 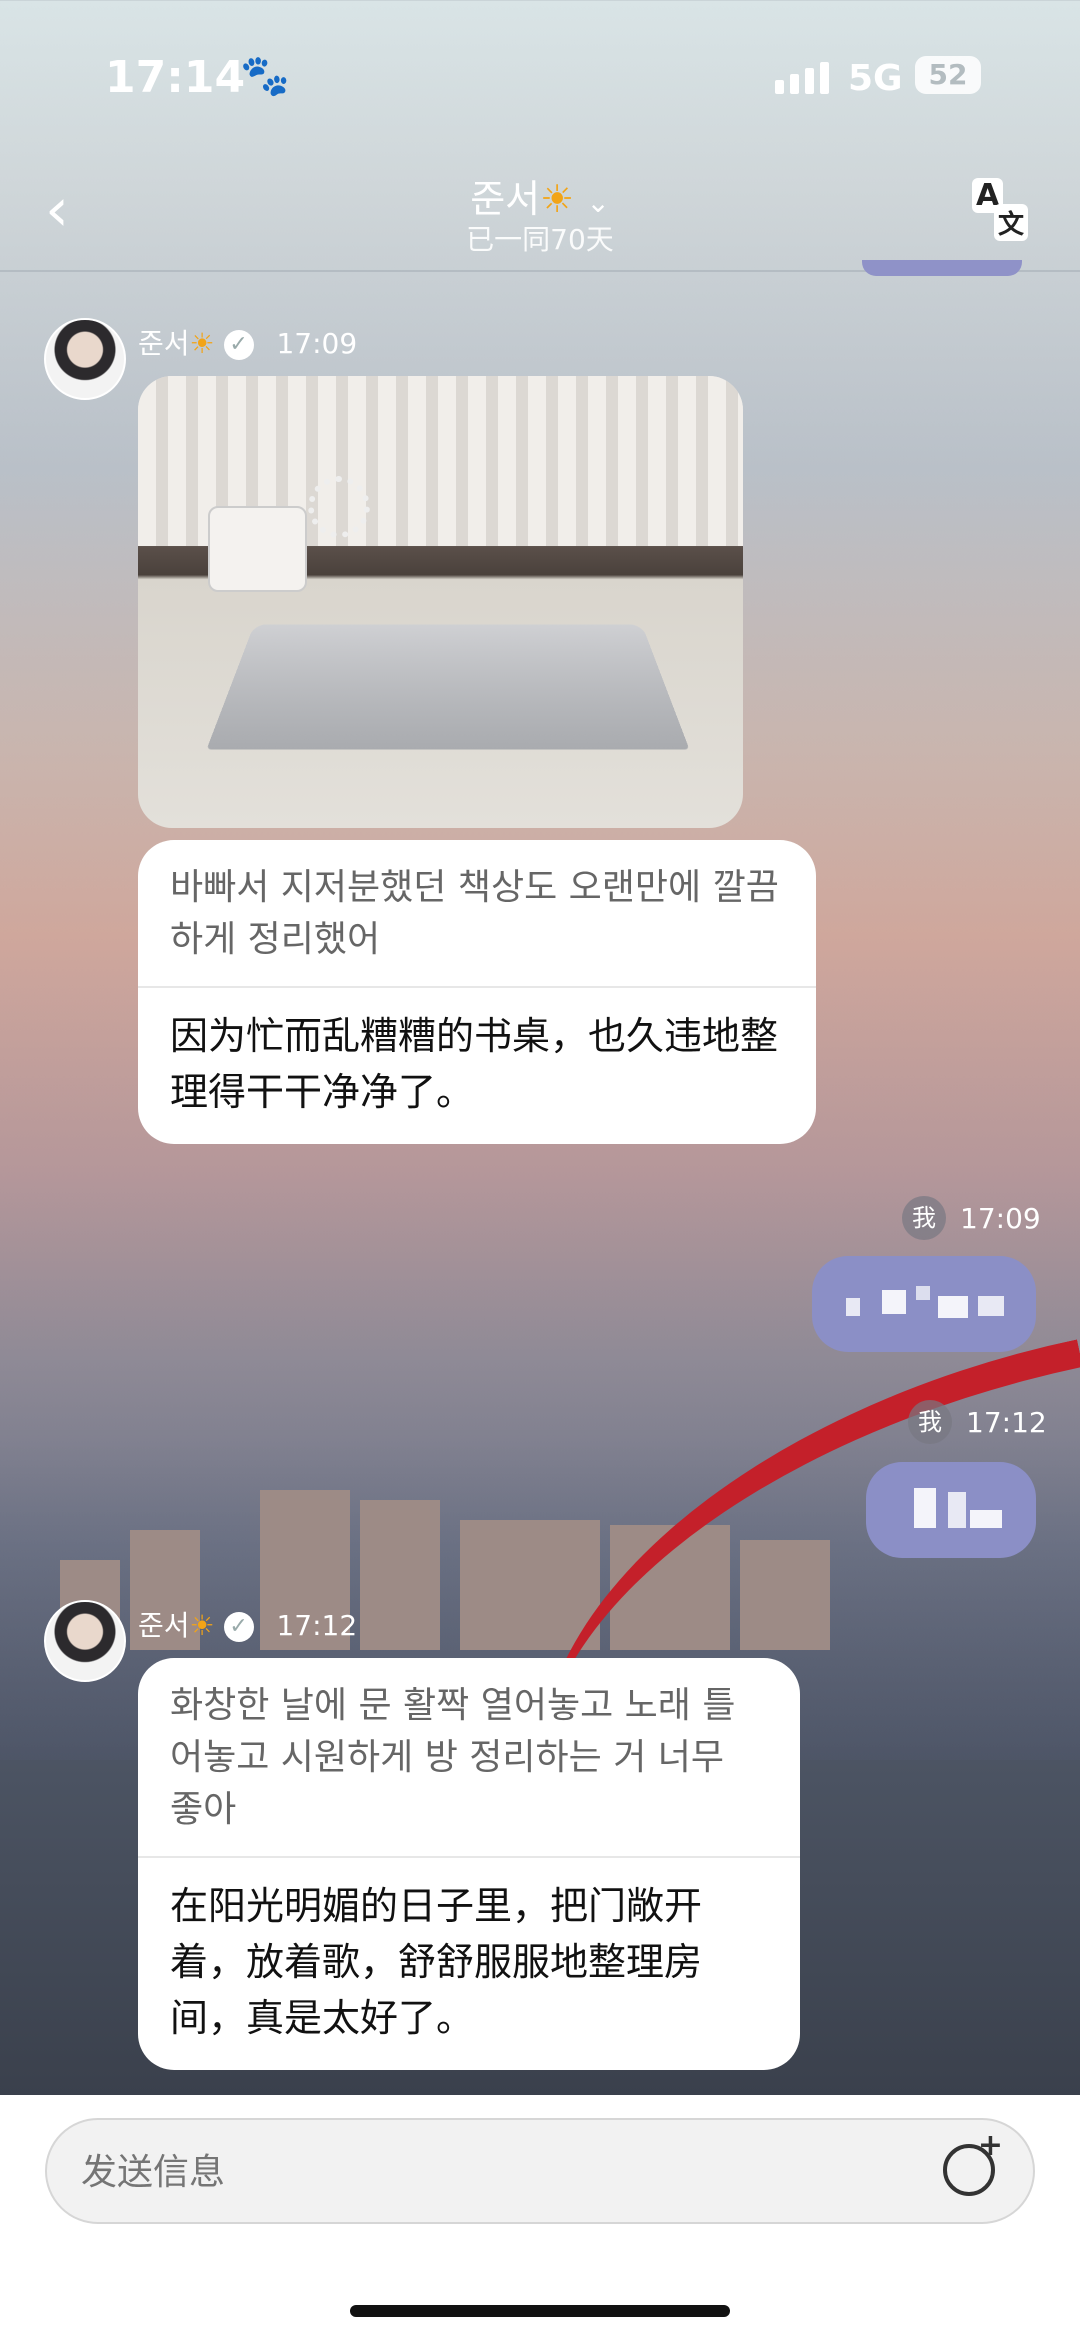 I want to click on days-together-label: 已一同70天, so click(x=540, y=239).